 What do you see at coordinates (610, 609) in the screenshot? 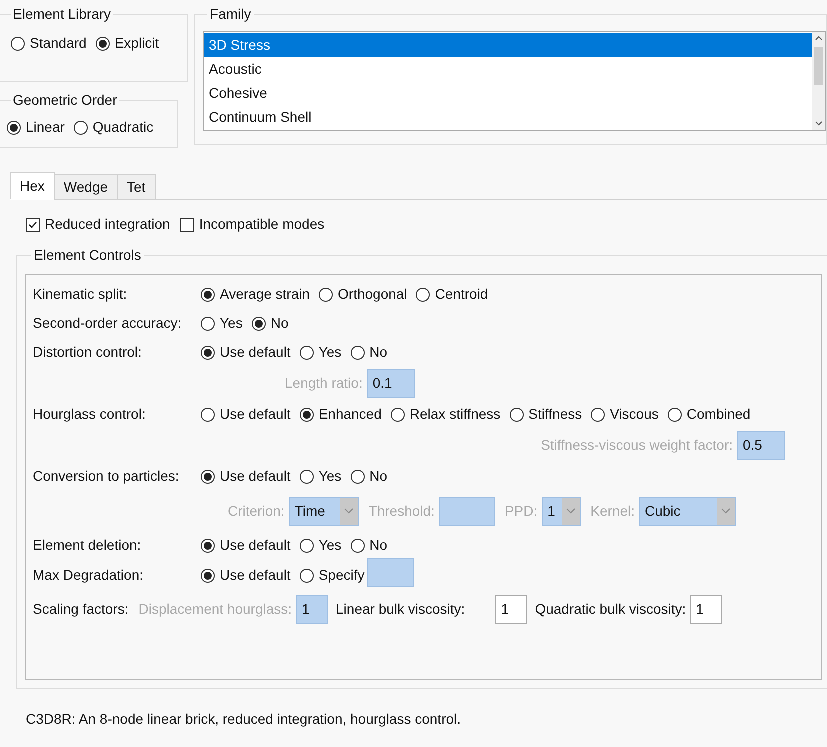
I see `field-label: Quadratic bulk viscosity:` at bounding box center [610, 609].